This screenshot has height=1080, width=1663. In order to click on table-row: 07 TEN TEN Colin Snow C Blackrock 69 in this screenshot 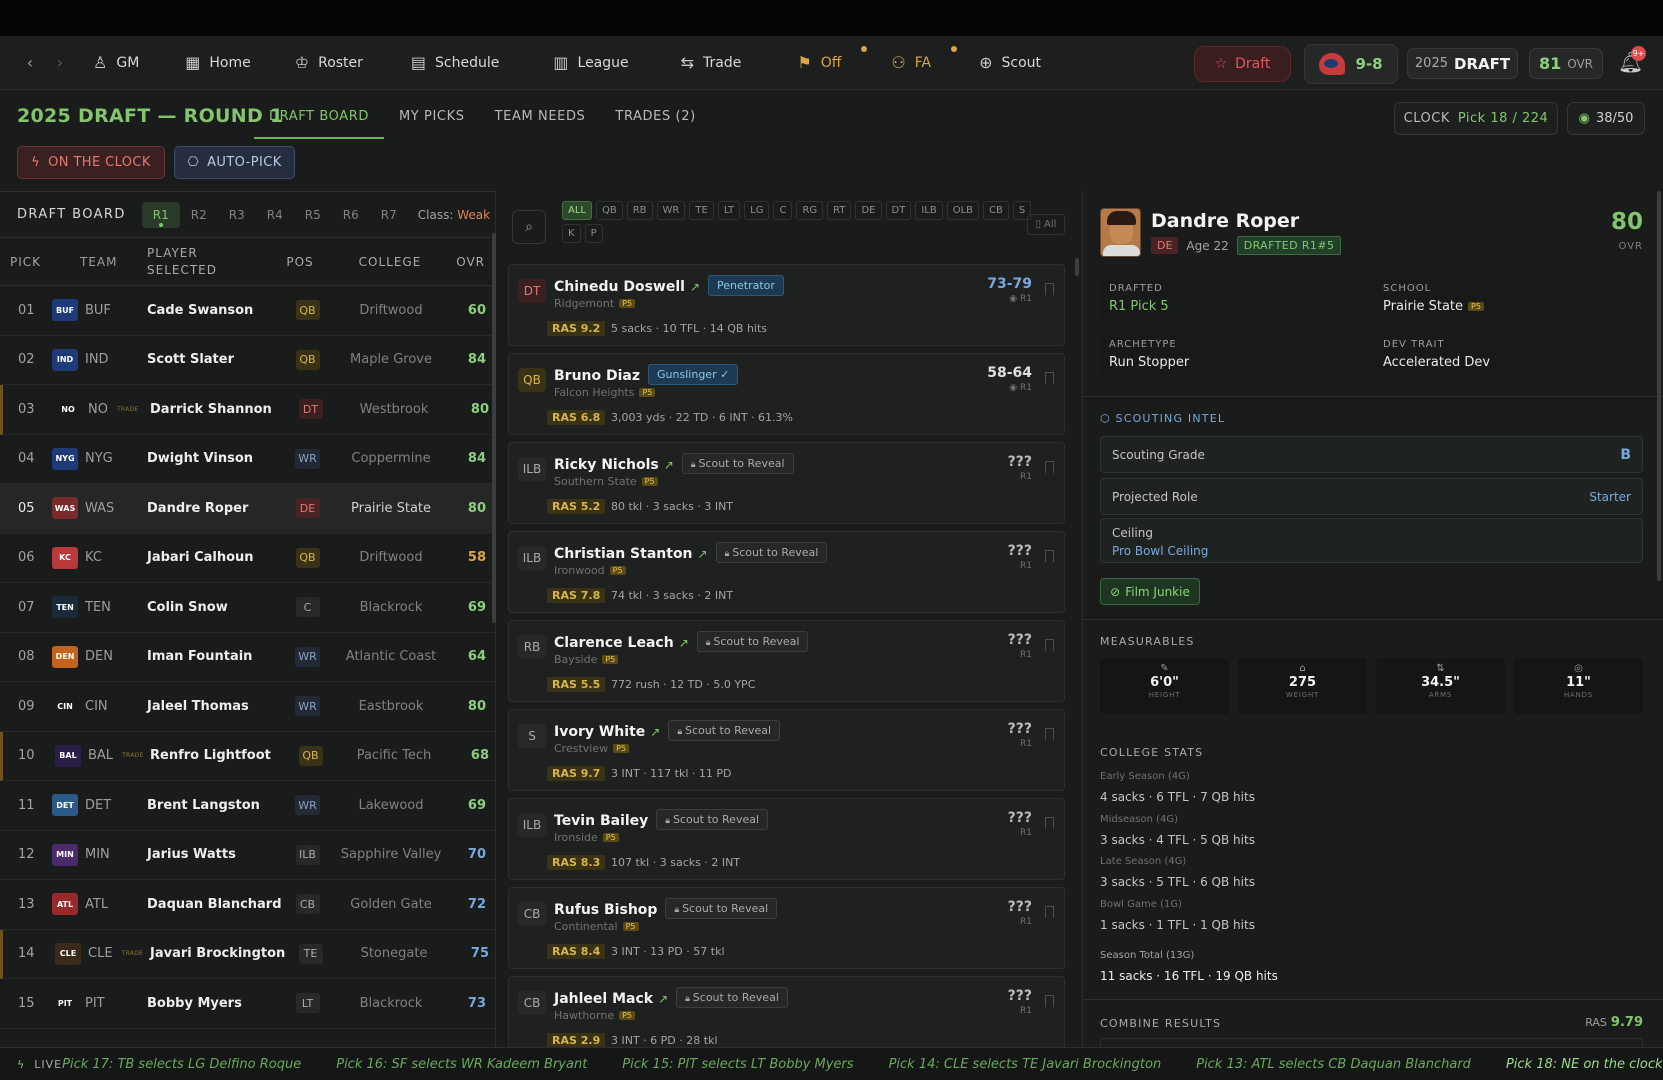, I will do `click(247, 608)`.